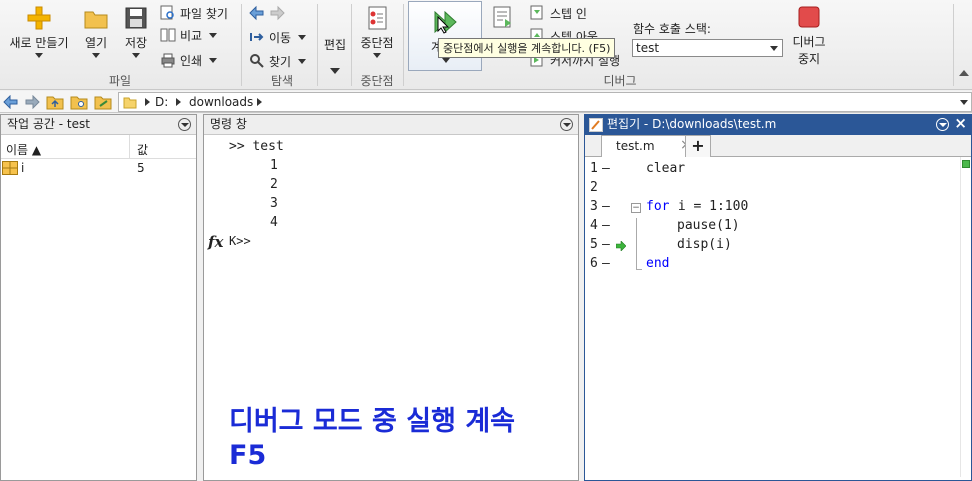  What do you see at coordinates (221, 102) in the screenshot?
I see `path-folder: downloads` at bounding box center [221, 102].